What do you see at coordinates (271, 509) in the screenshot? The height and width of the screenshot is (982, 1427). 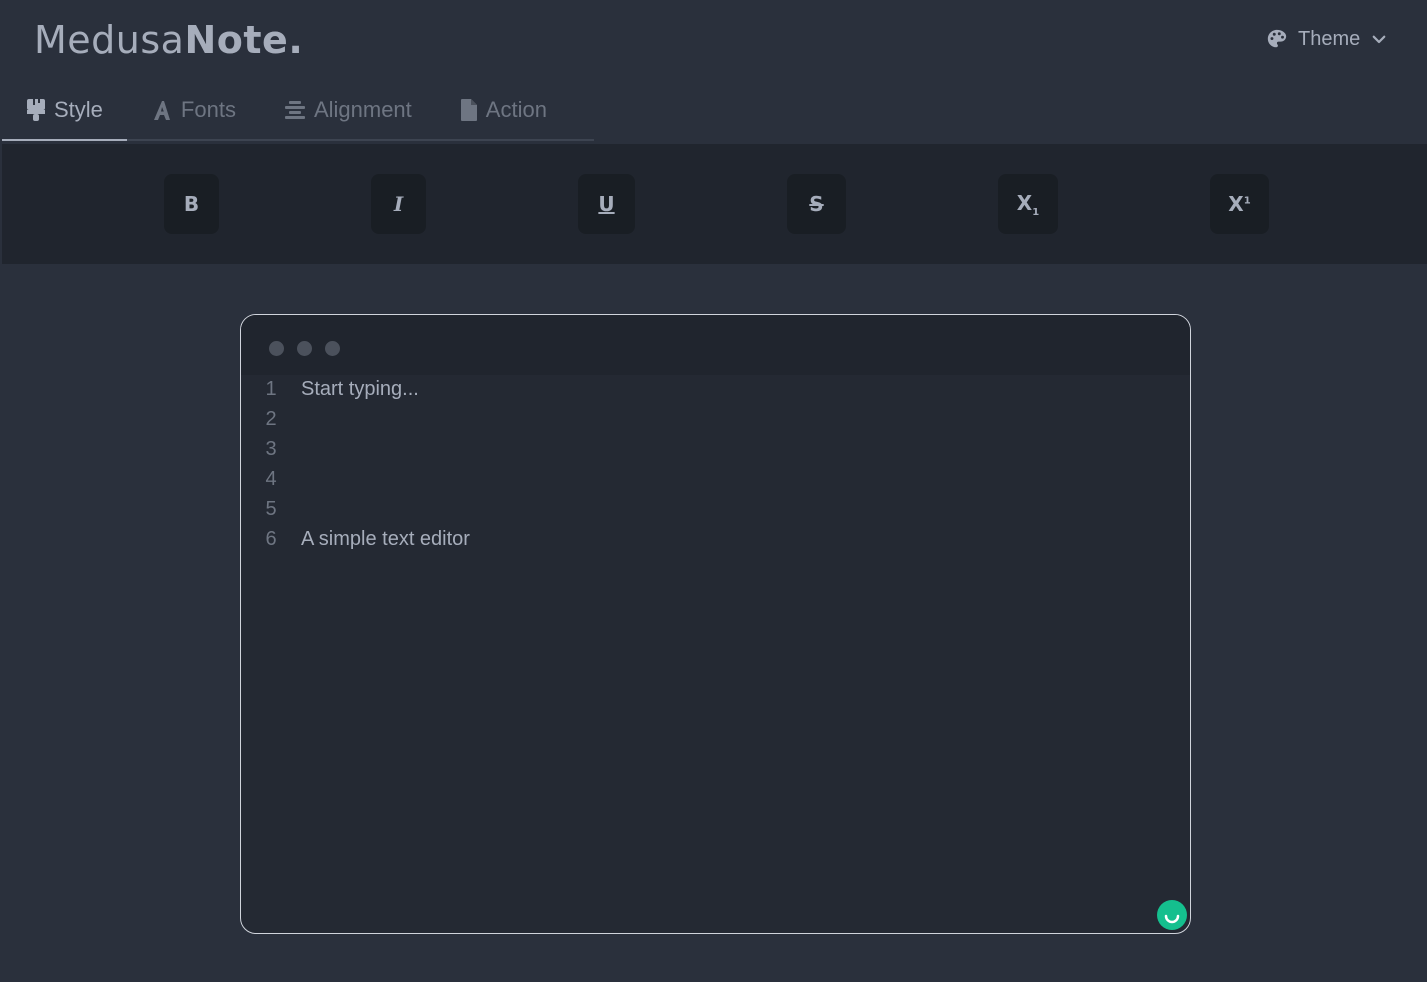 I see `line-number: 5` at bounding box center [271, 509].